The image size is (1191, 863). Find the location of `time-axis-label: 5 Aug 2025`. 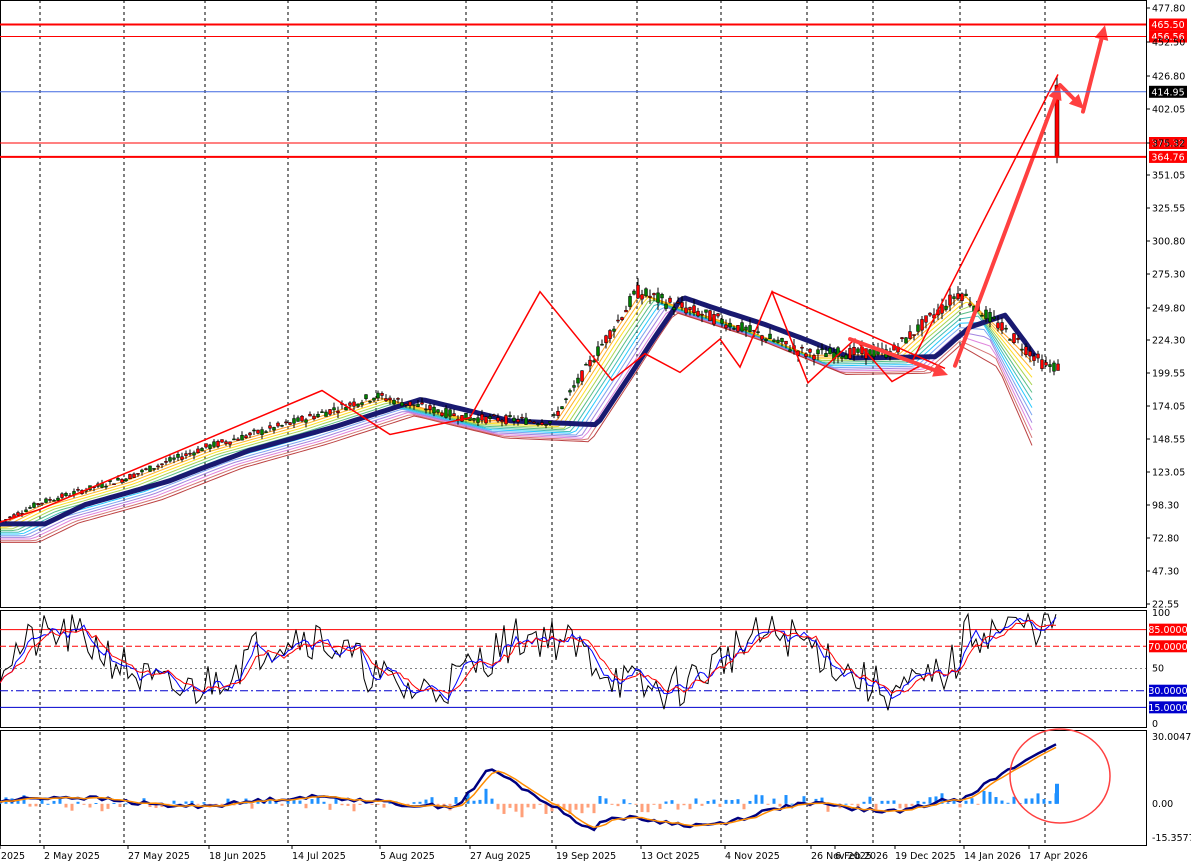

time-axis-label: 5 Aug 2025 is located at coordinates (407, 856).